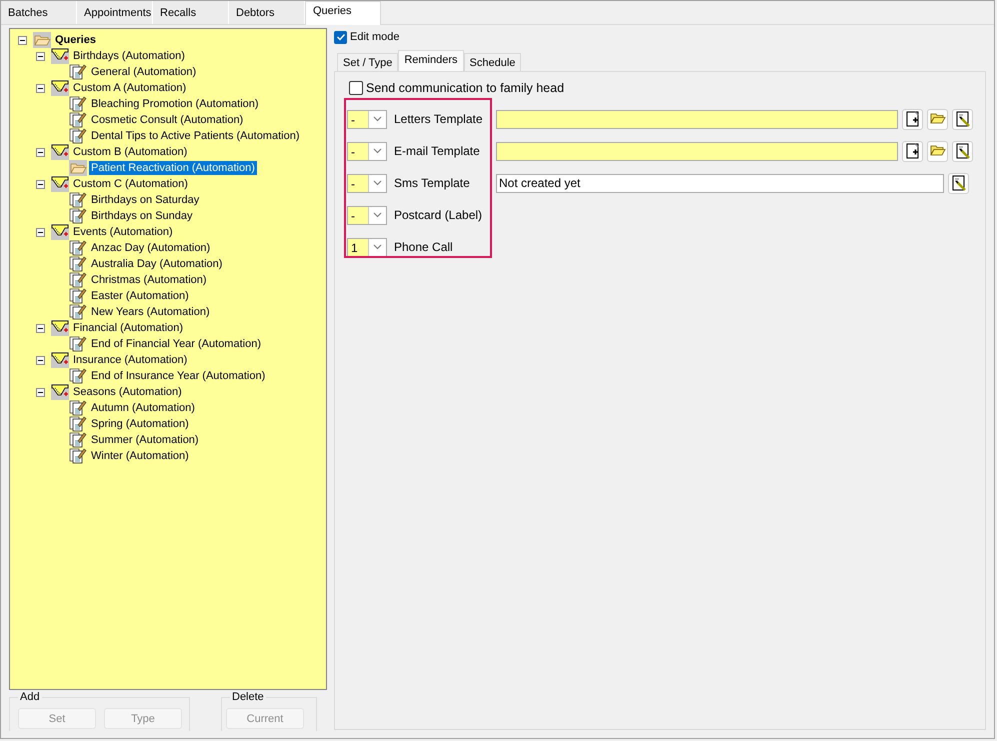 Image resolution: width=997 pixels, height=741 pixels. I want to click on tab: Reminders, so click(431, 60).